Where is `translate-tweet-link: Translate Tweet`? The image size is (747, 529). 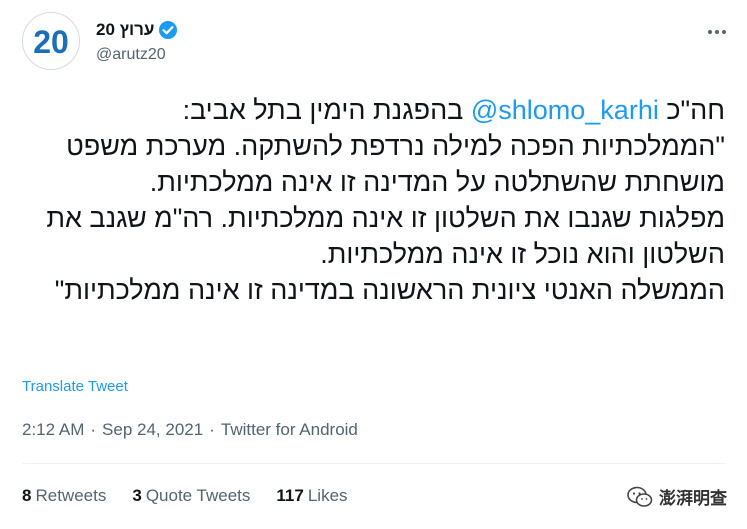
translate-tweet-link: Translate Tweet is located at coordinates (75, 386).